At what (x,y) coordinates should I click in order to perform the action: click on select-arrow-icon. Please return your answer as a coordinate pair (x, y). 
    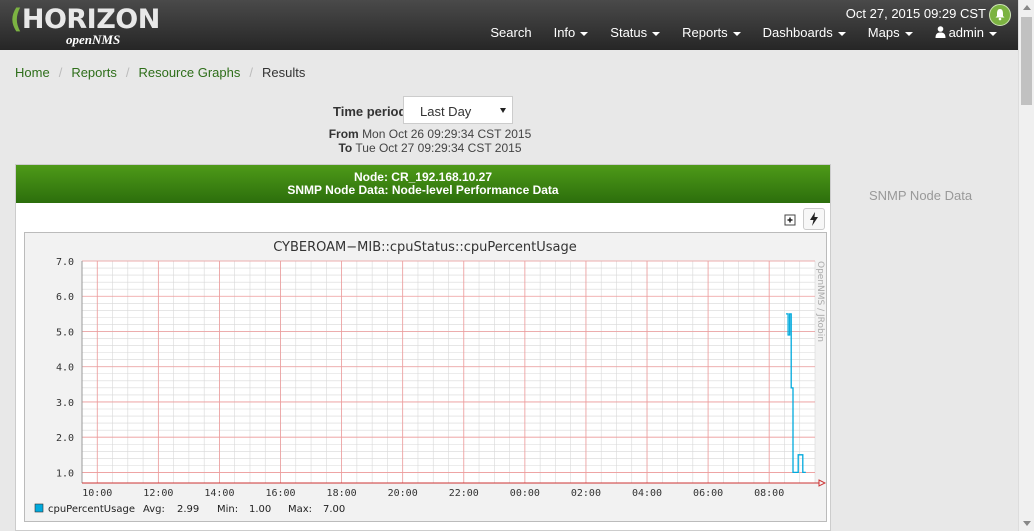
    Looking at the image, I should click on (503, 110).